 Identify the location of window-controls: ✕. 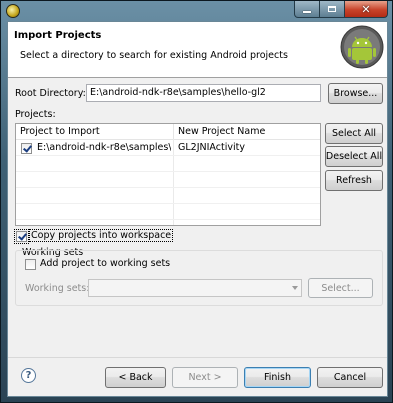
(341, 10).